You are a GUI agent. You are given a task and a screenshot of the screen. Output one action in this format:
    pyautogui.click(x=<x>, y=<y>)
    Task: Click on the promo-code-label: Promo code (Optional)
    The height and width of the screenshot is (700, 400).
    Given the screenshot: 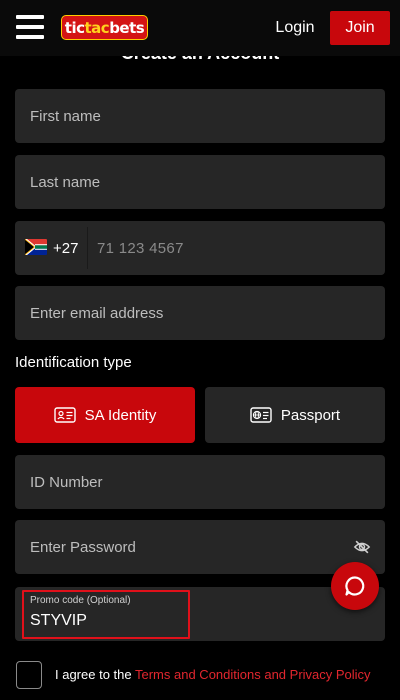 What is the action you would take?
    pyautogui.click(x=80, y=600)
    